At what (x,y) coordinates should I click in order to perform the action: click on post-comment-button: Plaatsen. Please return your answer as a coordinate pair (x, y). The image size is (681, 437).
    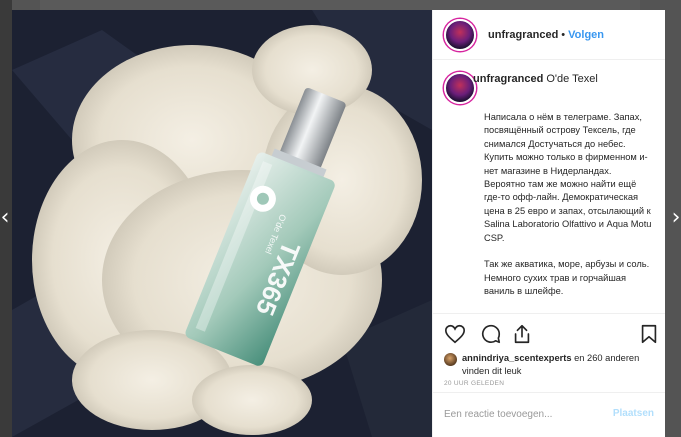
    Looking at the image, I should click on (633, 413).